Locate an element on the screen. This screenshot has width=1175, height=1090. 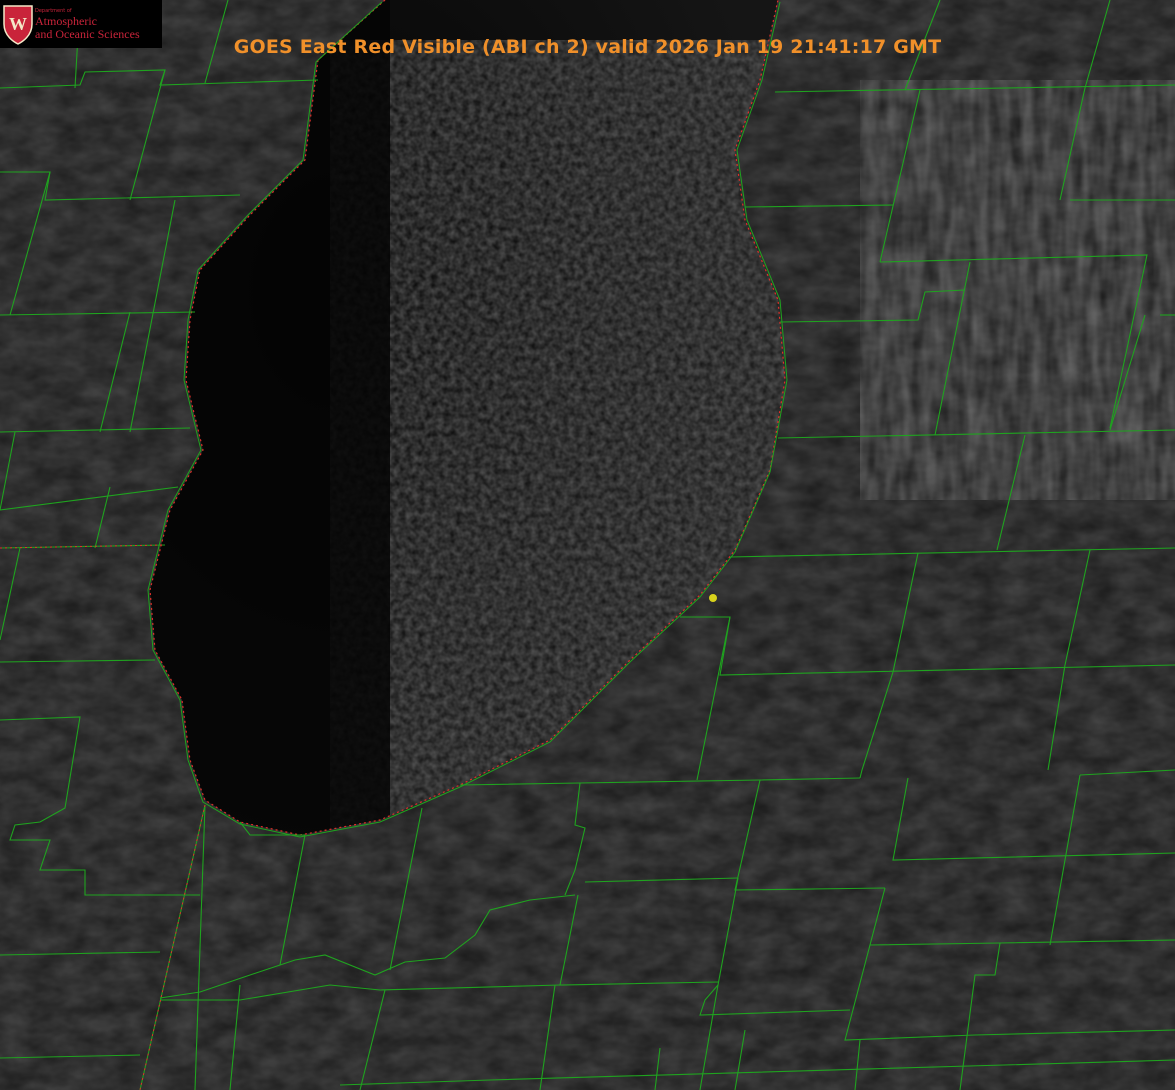
crest-letter: W is located at coordinates (18, 24).